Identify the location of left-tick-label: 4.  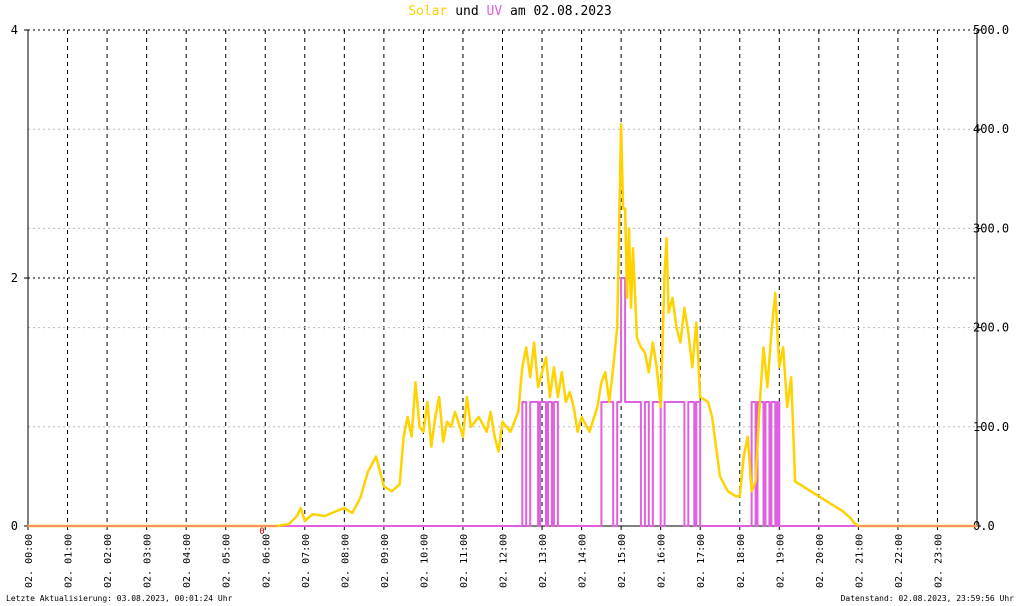
(14, 30).